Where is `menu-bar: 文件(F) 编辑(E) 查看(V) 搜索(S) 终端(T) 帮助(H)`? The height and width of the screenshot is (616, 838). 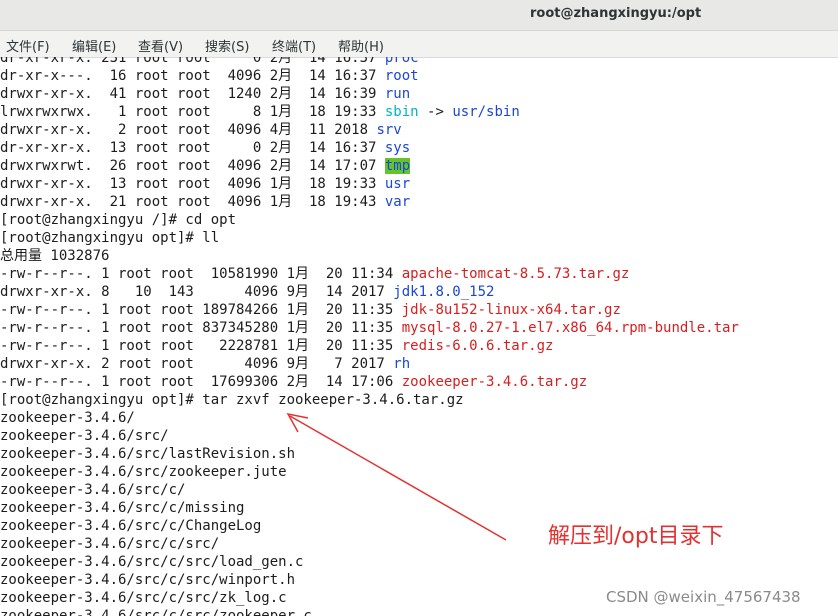 menu-bar: 文件(F) 编辑(E) 查看(V) 搜索(S) 终端(T) 帮助(H) is located at coordinates (419, 44).